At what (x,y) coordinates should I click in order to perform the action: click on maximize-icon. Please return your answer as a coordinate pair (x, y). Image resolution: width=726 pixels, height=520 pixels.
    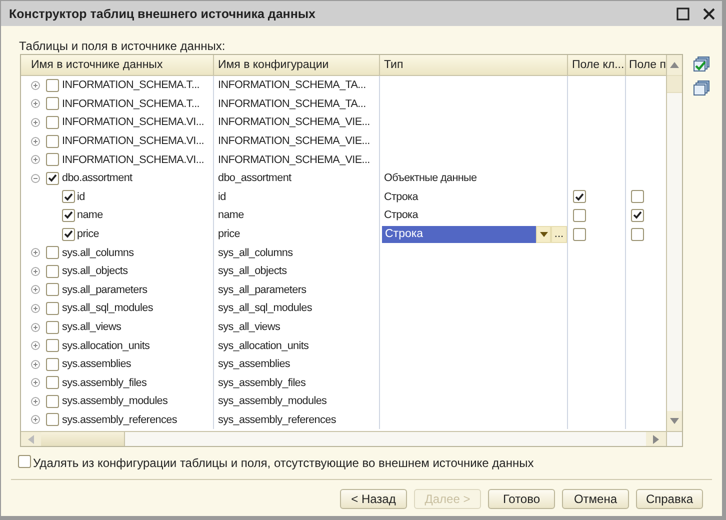
    Looking at the image, I should click on (683, 13).